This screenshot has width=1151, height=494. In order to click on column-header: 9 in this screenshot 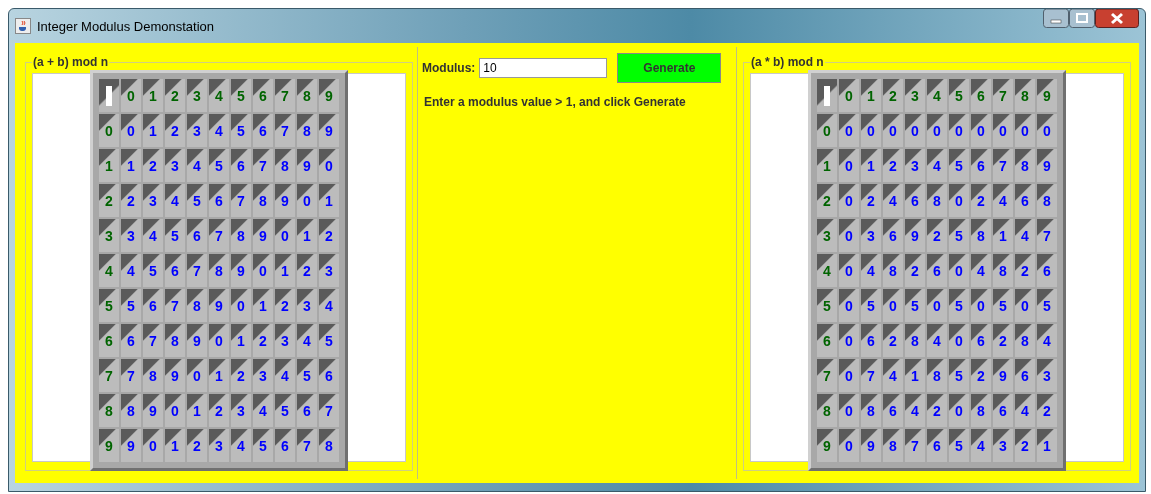, I will do `click(329, 95)`.